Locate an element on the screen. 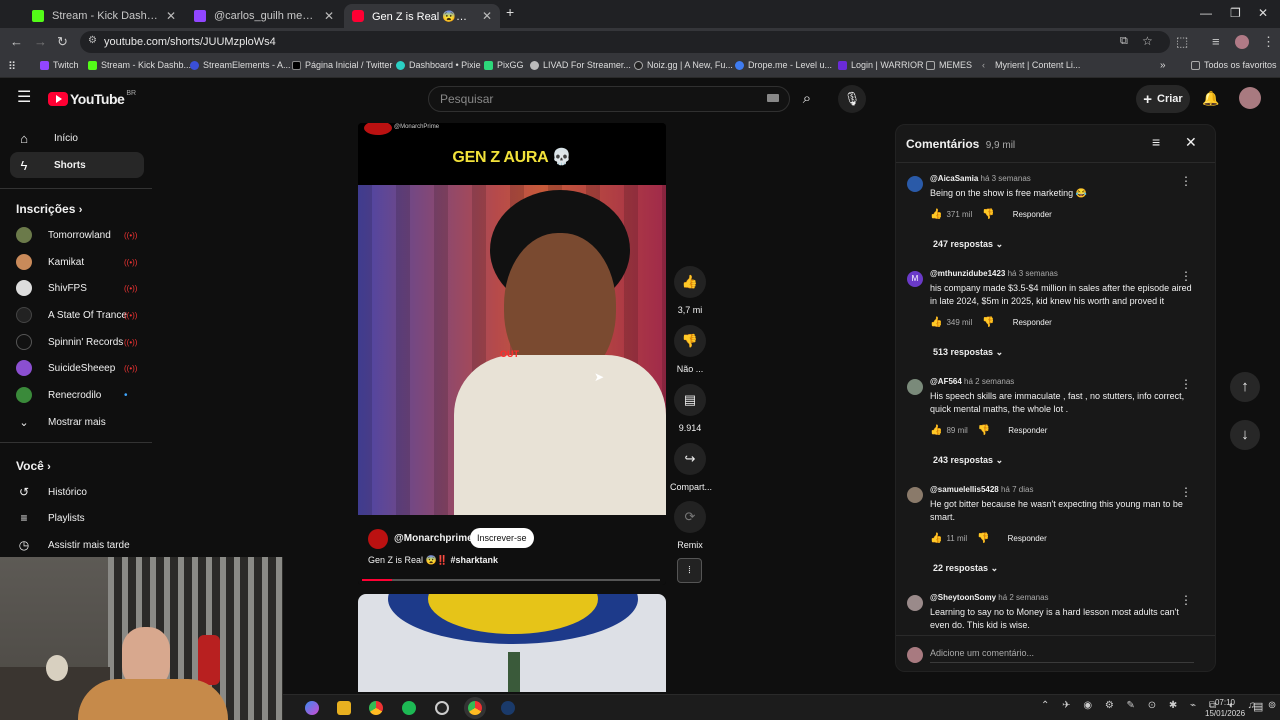 The image size is (1280, 720). create-button: + Criar is located at coordinates (1163, 99).